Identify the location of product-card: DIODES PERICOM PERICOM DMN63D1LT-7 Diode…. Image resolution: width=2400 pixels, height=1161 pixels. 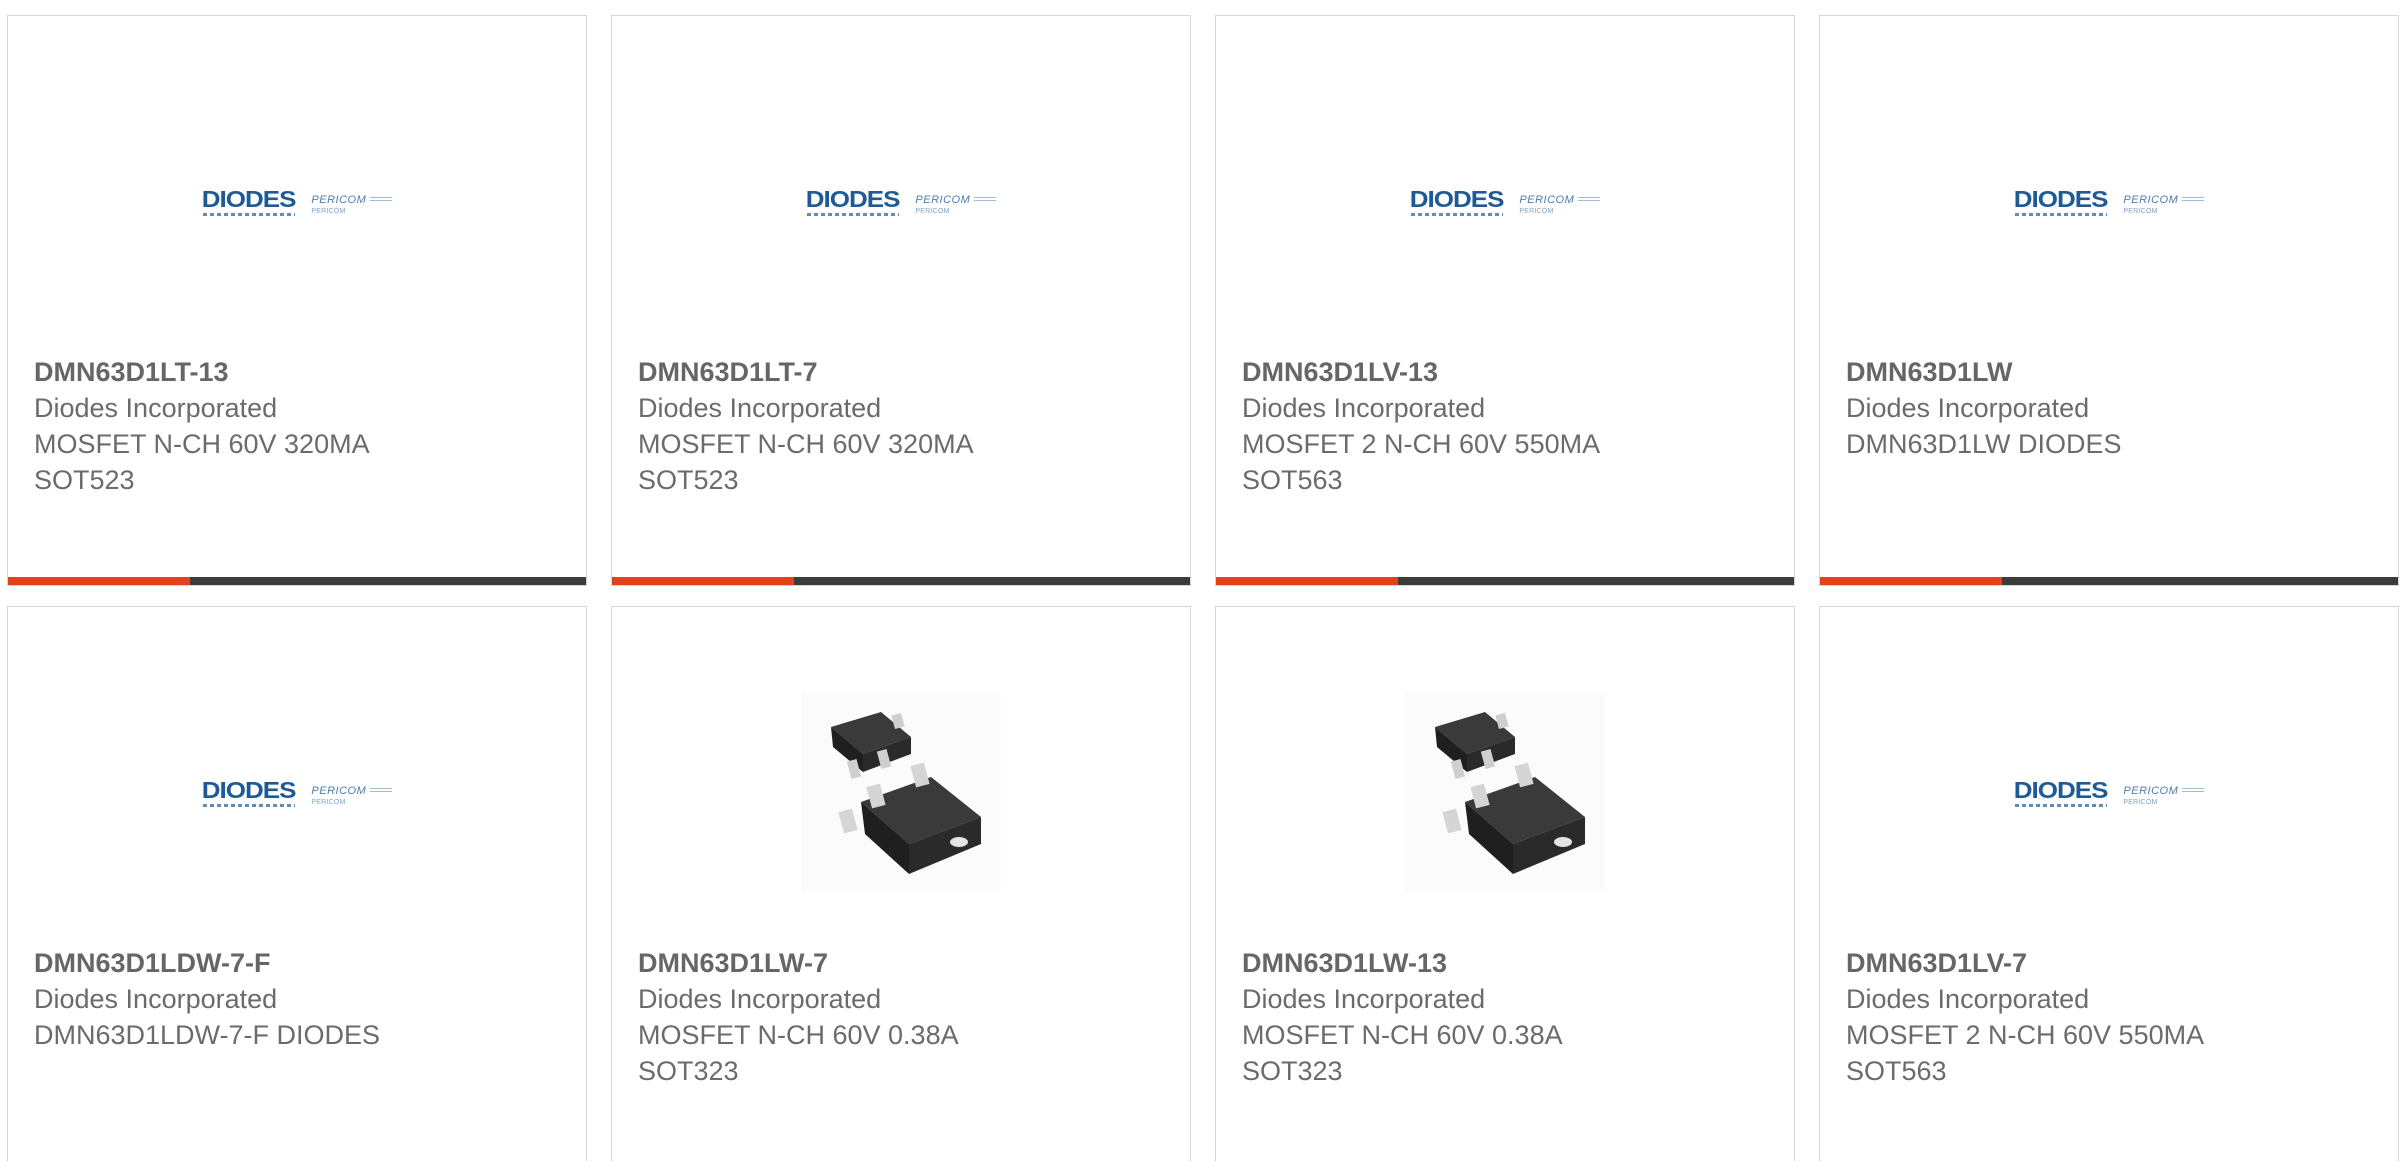
(901, 300).